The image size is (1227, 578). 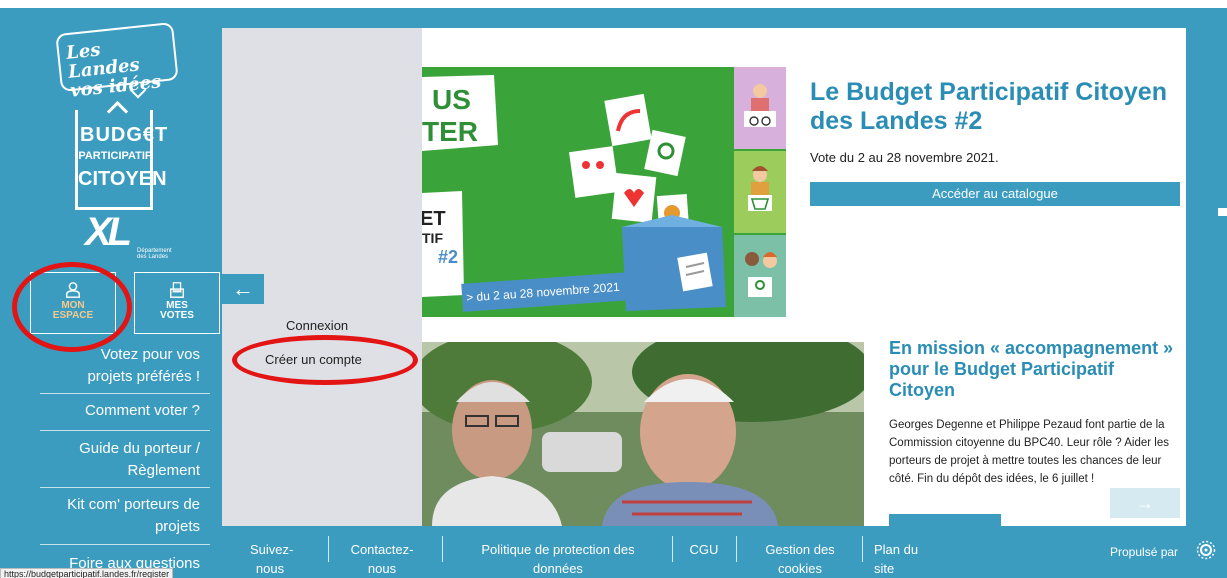 I want to click on sidebar-item-comment-voter: Comment voter ?, so click(x=120, y=411).